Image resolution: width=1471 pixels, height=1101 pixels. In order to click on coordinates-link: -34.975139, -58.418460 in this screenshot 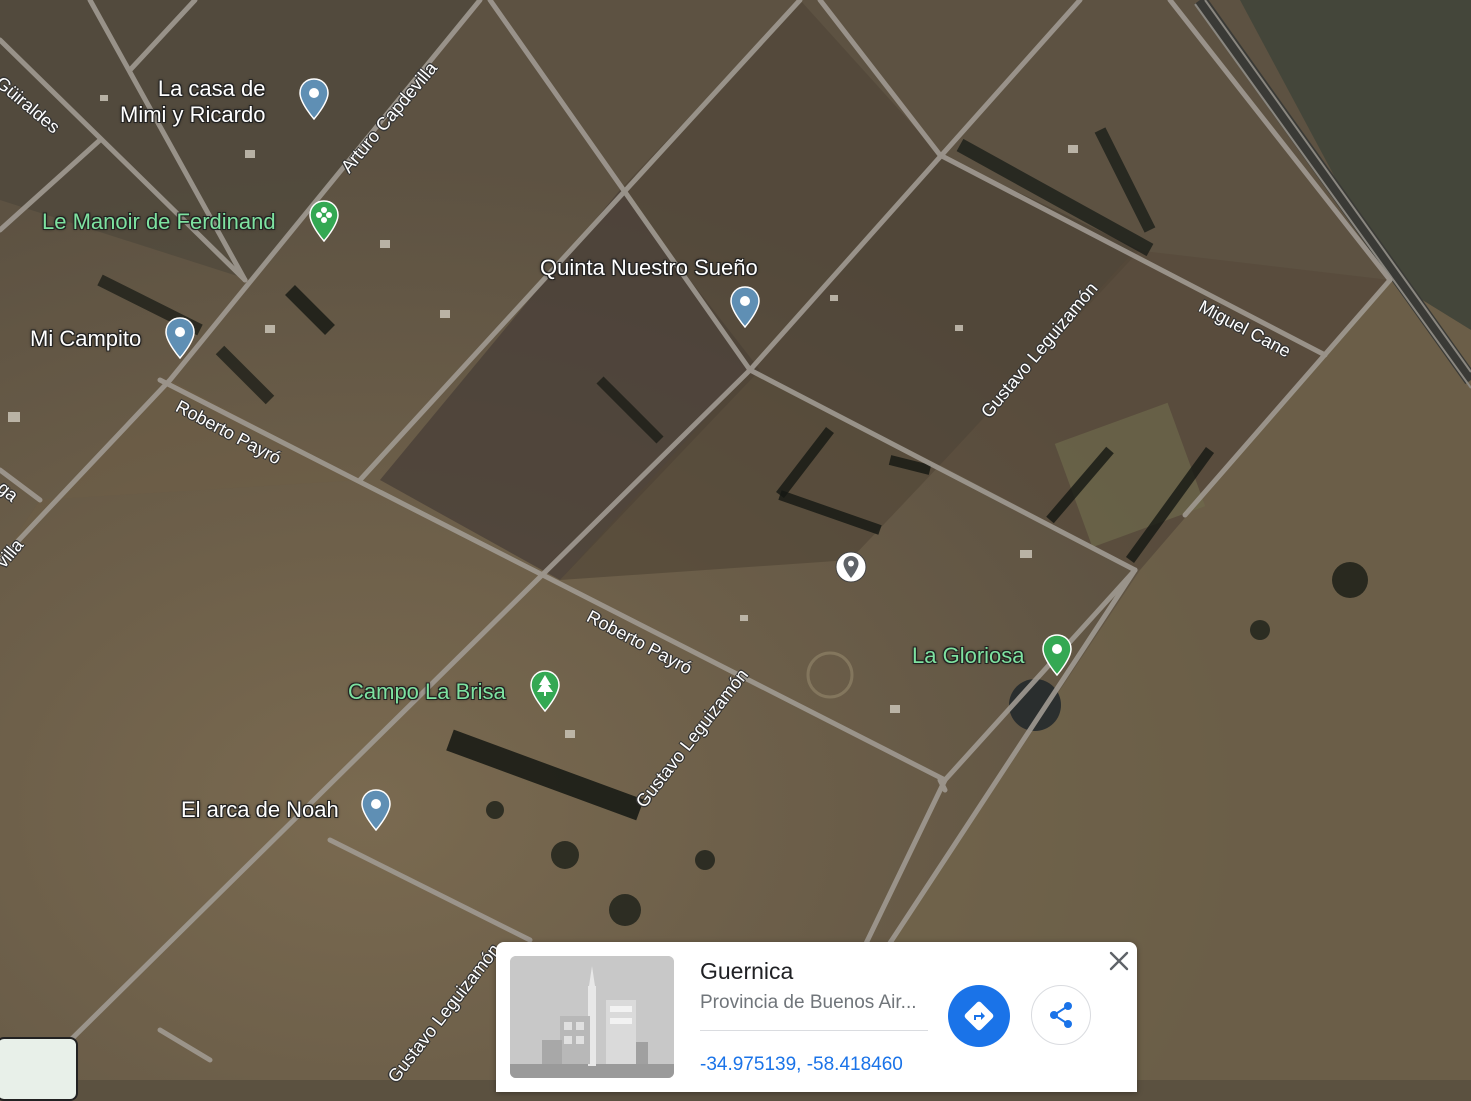, I will do `click(801, 1065)`.